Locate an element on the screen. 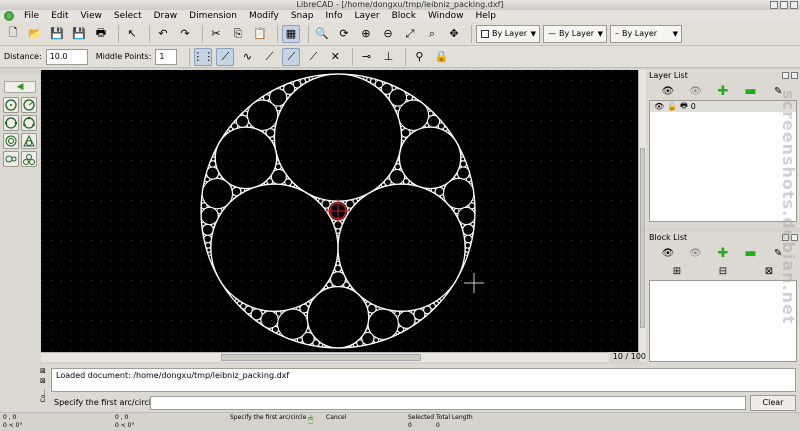 The width and height of the screenshot is (800, 431). zoom-in-icon: ⊕ is located at coordinates (366, 34).